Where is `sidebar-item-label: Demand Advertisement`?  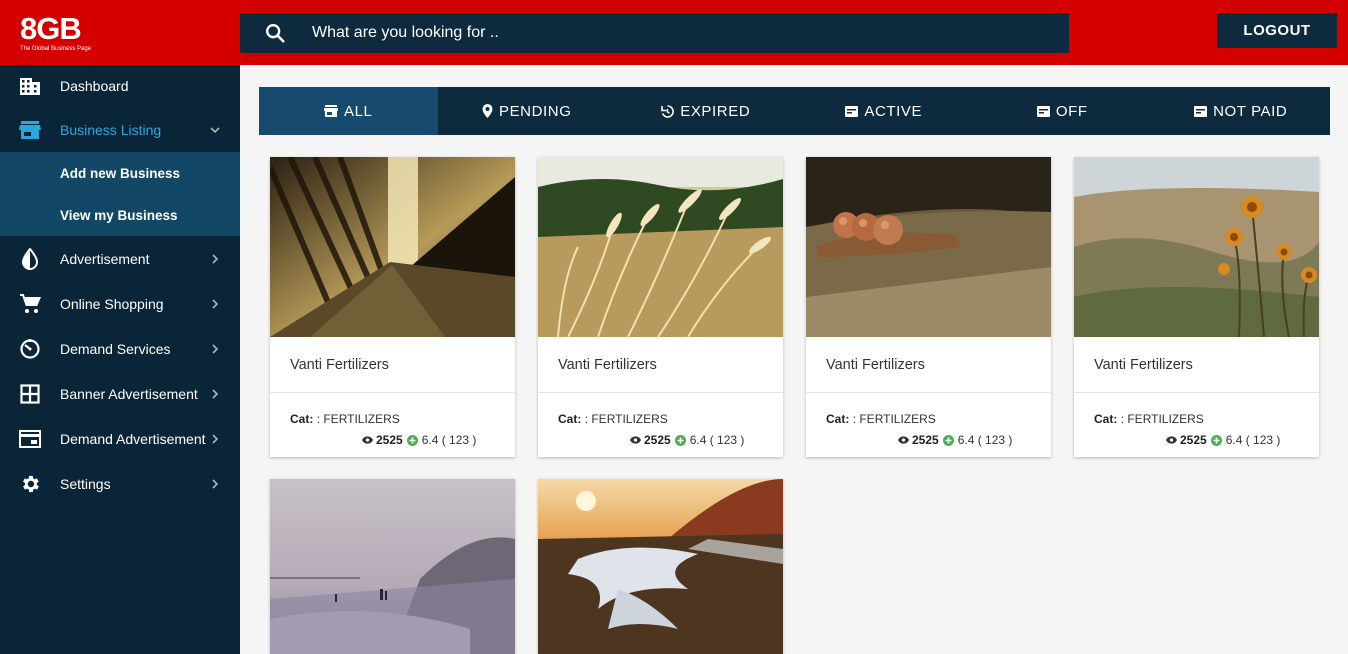
sidebar-item-label: Demand Advertisement is located at coordinates (133, 438).